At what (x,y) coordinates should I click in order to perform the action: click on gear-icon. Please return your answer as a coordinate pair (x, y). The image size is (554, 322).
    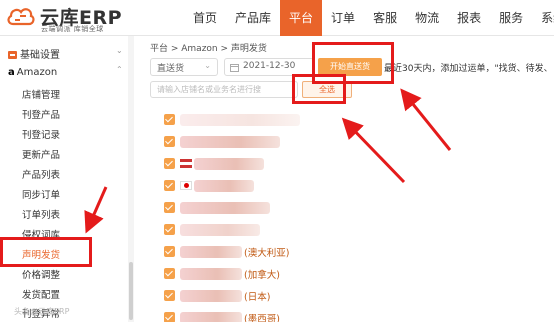
    Looking at the image, I should click on (12, 55).